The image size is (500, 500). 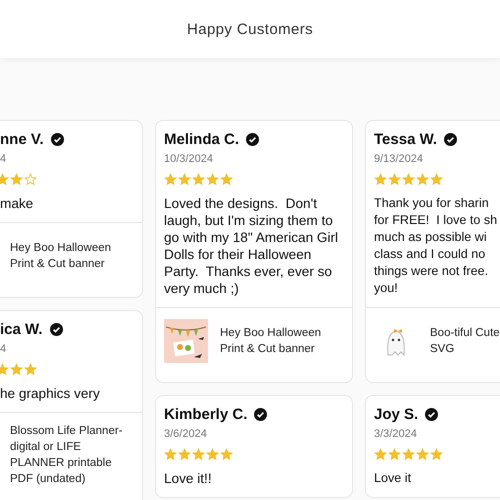 What do you see at coordinates (71, 455) in the screenshot?
I see `product-title: Blossom Life Planner- digital or LIFE PLANNER printable PDF (undated)` at bounding box center [71, 455].